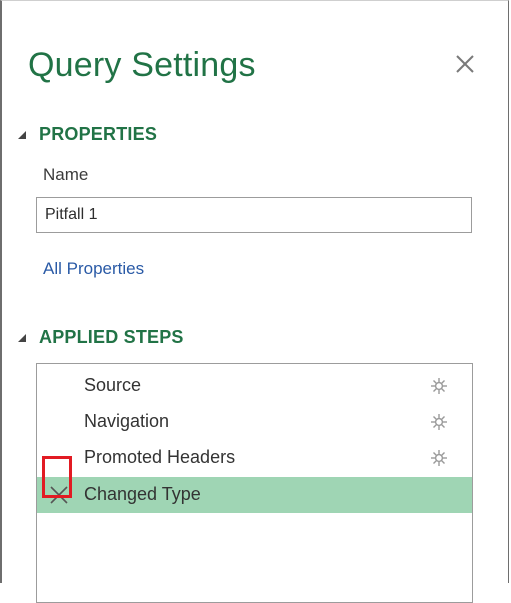 This screenshot has width=511, height=603. What do you see at coordinates (160, 457) in the screenshot?
I see `step-label: Promoted Headers` at bounding box center [160, 457].